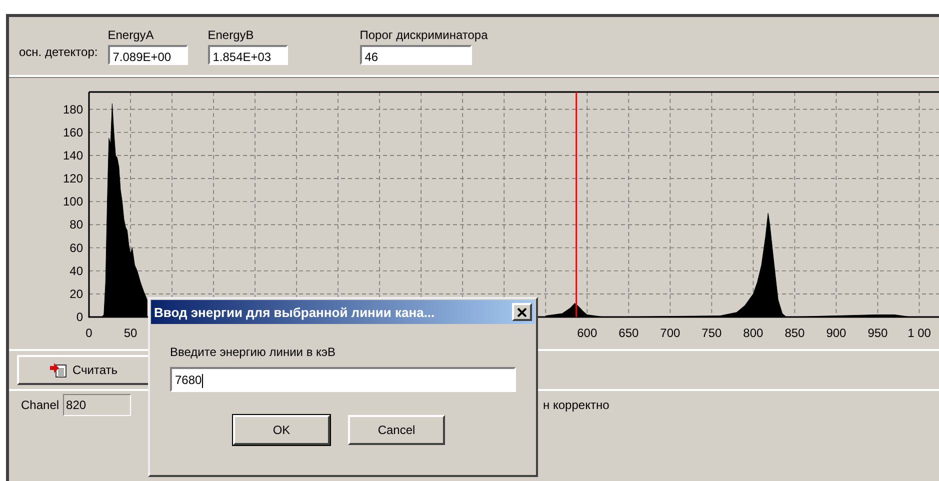 This screenshot has height=481, width=939. Describe the element at coordinates (281, 430) in the screenshot. I see `ok-button: OK` at that location.